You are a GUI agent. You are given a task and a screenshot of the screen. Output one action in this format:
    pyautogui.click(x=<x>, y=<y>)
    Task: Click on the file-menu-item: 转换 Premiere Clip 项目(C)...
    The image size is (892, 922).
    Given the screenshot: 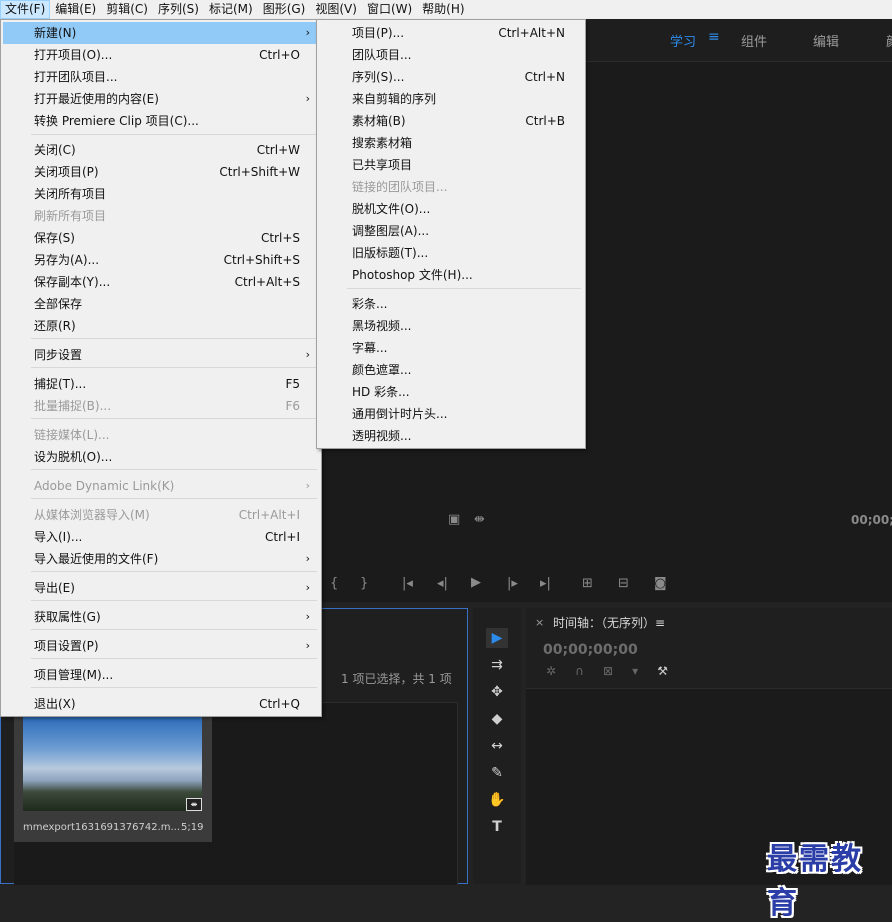 What is the action you would take?
    pyautogui.click(x=161, y=121)
    